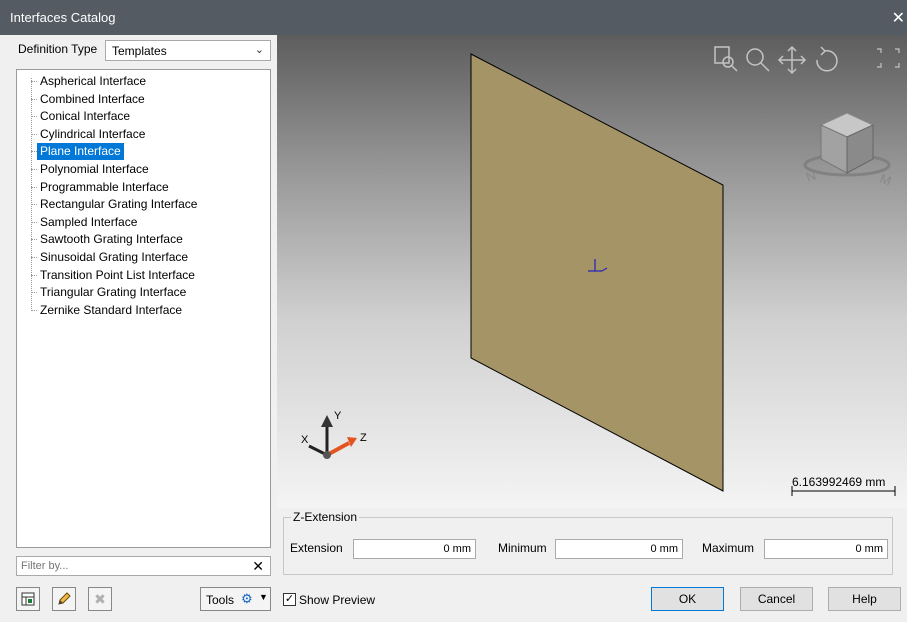  Describe the element at coordinates (258, 566) in the screenshot. I see `clear-filter-icon: ✕` at that location.